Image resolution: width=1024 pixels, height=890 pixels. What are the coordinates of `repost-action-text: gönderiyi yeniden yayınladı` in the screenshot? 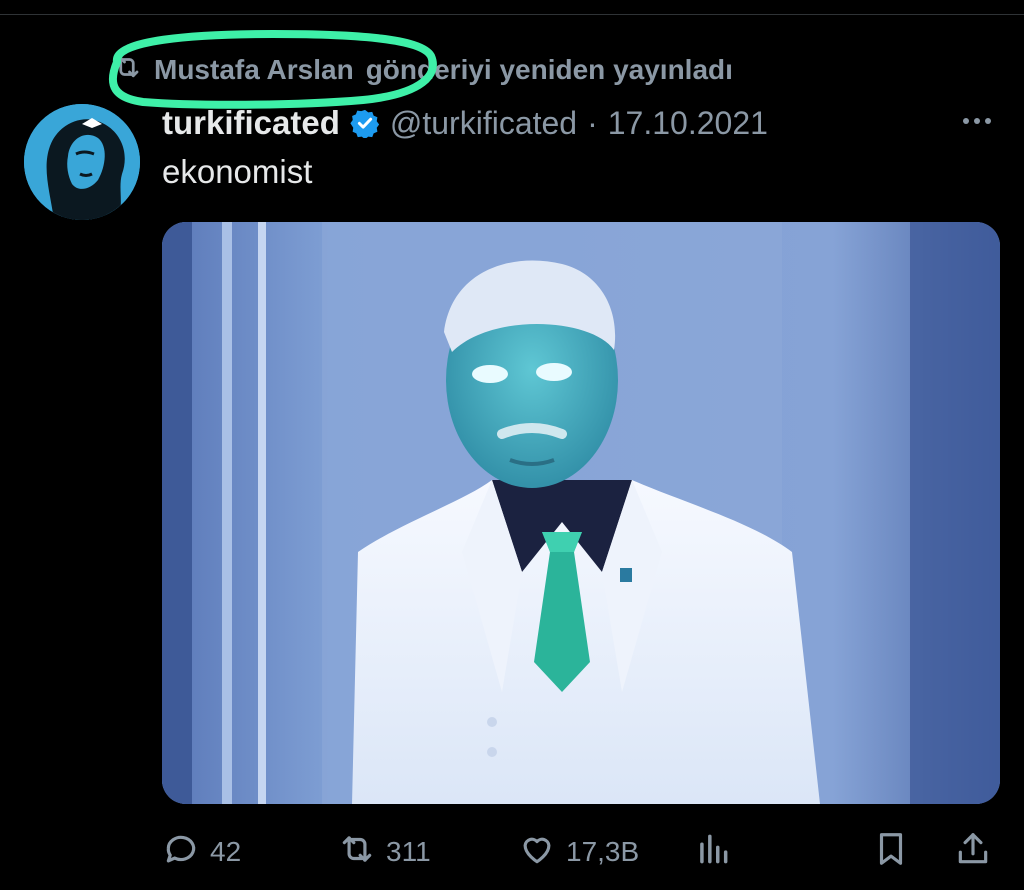 It's located at (549, 69).